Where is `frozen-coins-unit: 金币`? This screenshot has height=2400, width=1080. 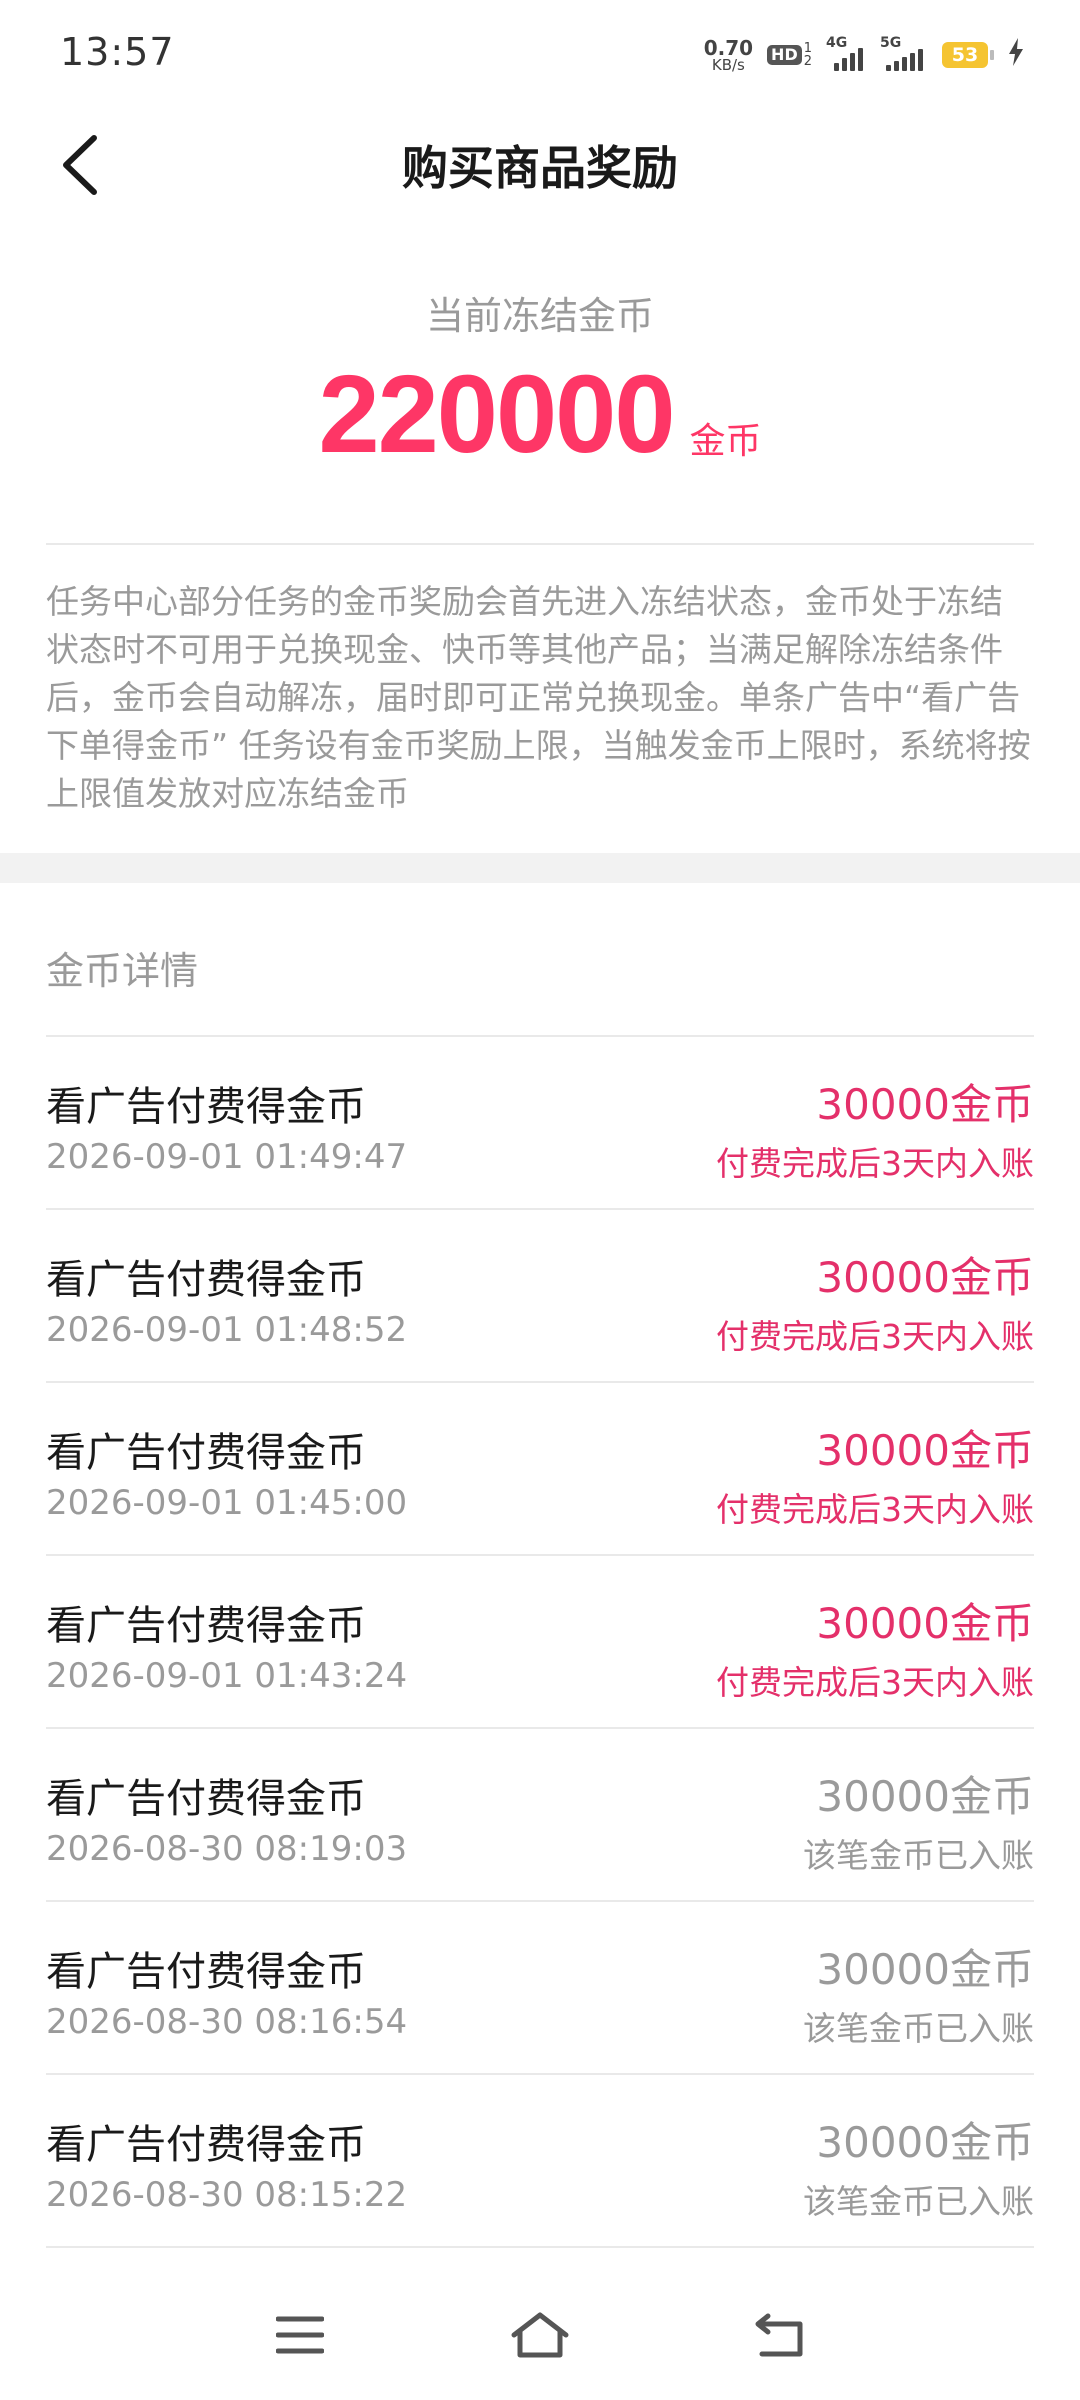
frozen-coins-unit: 金币 is located at coordinates (725, 441).